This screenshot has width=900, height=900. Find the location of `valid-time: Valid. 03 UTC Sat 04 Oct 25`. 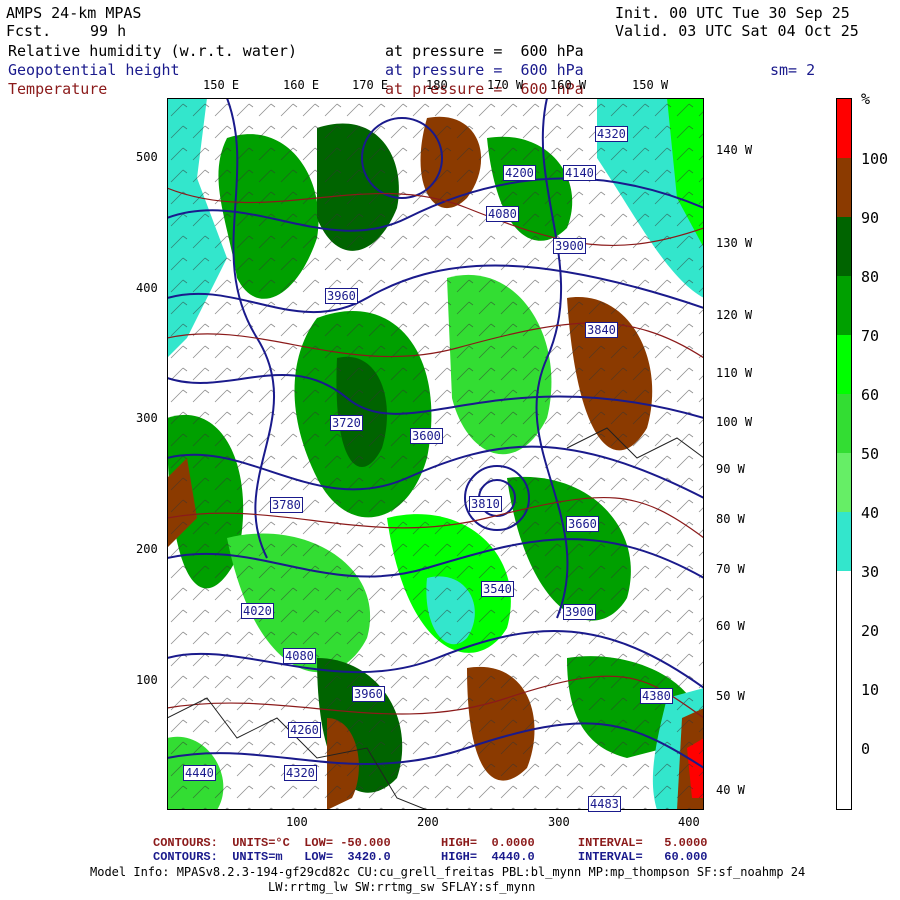

valid-time: Valid. 03 UTC Sat 04 Oct 25 is located at coordinates (737, 31).